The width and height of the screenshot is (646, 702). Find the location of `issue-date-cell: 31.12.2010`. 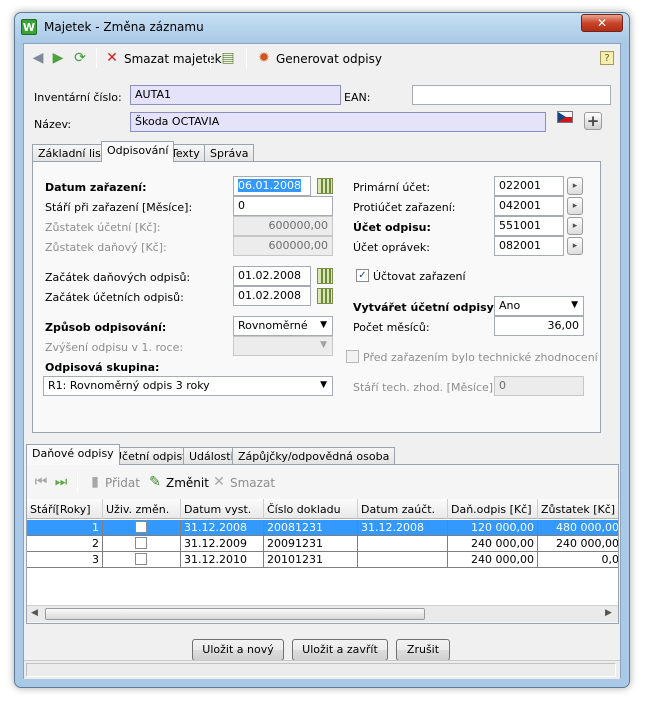

issue-date-cell: 31.12.2010 is located at coordinates (222, 560).